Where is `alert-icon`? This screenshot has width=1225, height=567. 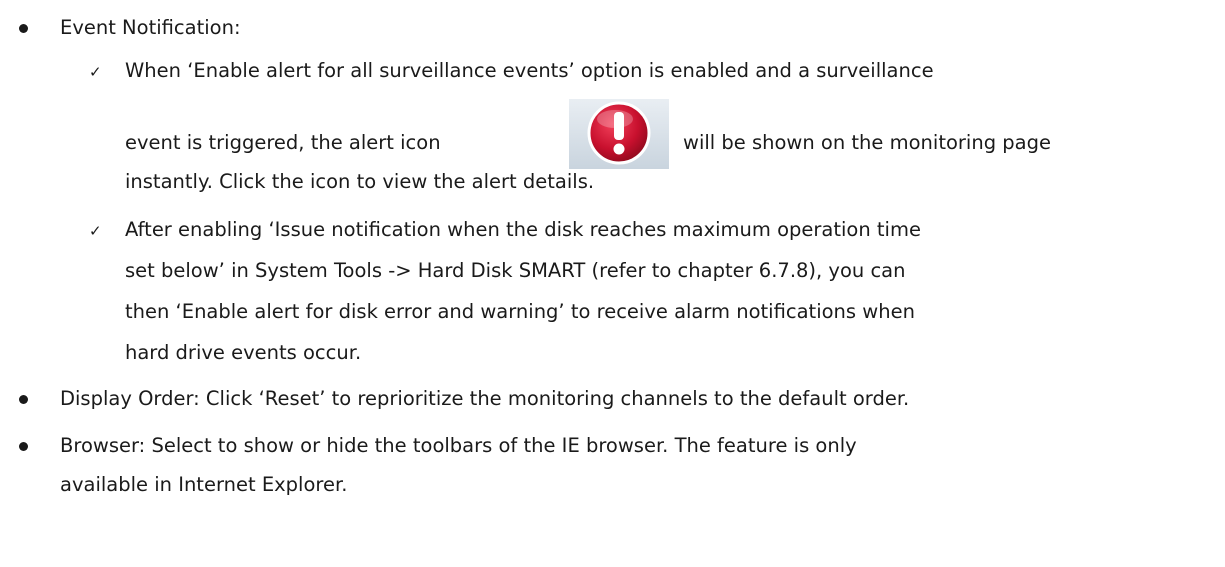 alert-icon is located at coordinates (619, 134).